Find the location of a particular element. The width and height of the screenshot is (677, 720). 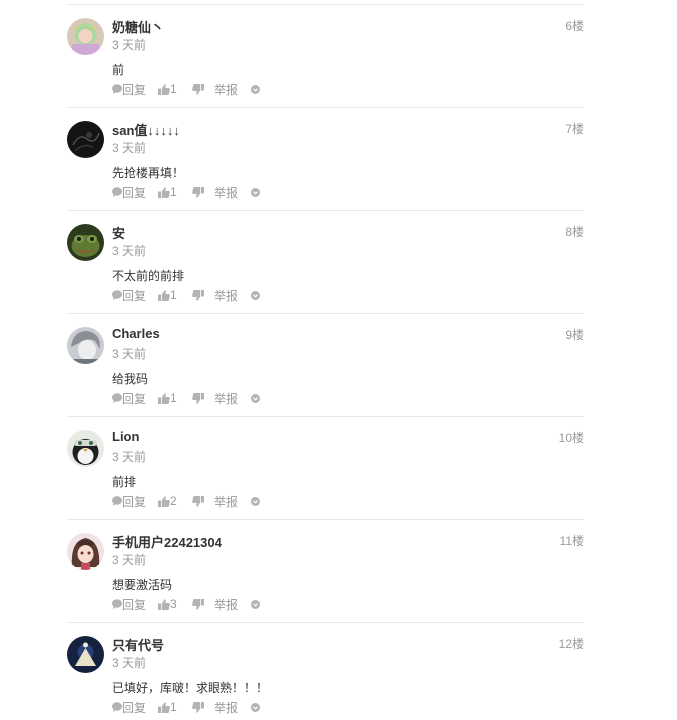

comment-floor: 11楼 is located at coordinates (571, 541).